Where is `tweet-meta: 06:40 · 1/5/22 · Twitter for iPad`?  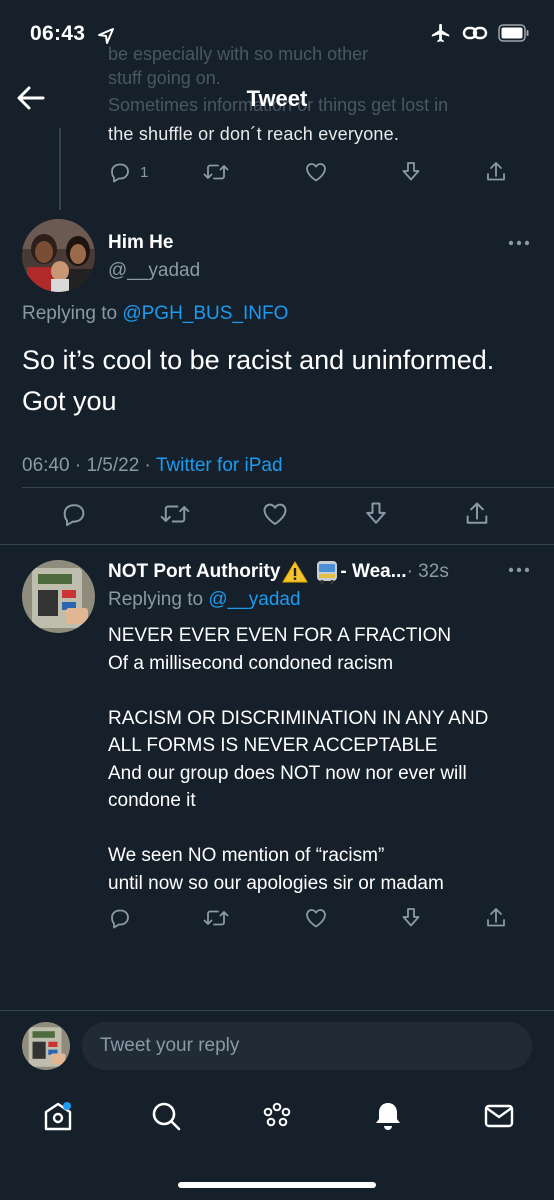
tweet-meta: 06:40 · 1/5/22 · Twitter for iPad is located at coordinates (152, 466).